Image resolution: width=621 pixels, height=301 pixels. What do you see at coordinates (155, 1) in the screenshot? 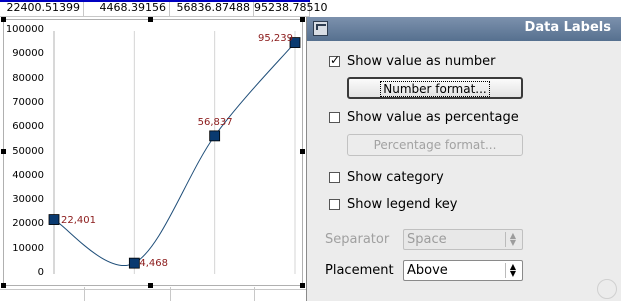
I see `selection-top` at bounding box center [155, 1].